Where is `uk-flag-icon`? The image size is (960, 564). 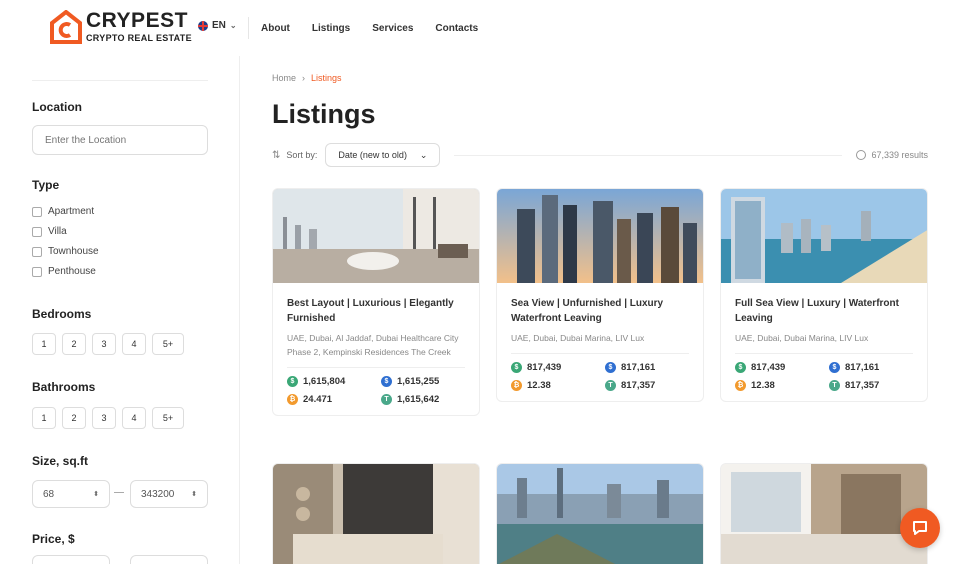
uk-flag-icon is located at coordinates (203, 25).